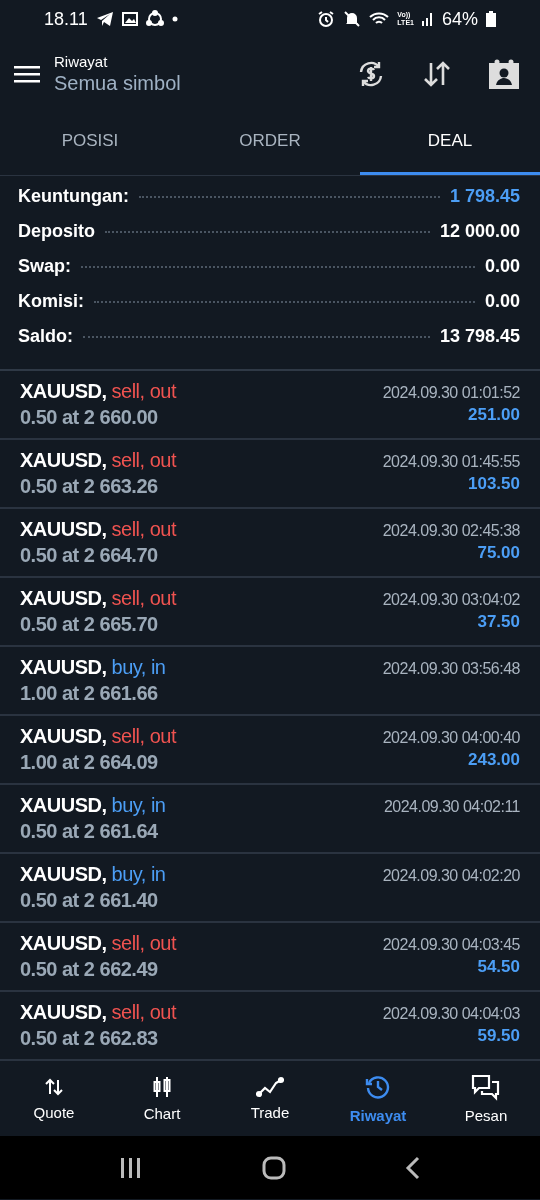  What do you see at coordinates (494, 415) in the screenshot?
I see `deal-profit: 251.00` at bounding box center [494, 415].